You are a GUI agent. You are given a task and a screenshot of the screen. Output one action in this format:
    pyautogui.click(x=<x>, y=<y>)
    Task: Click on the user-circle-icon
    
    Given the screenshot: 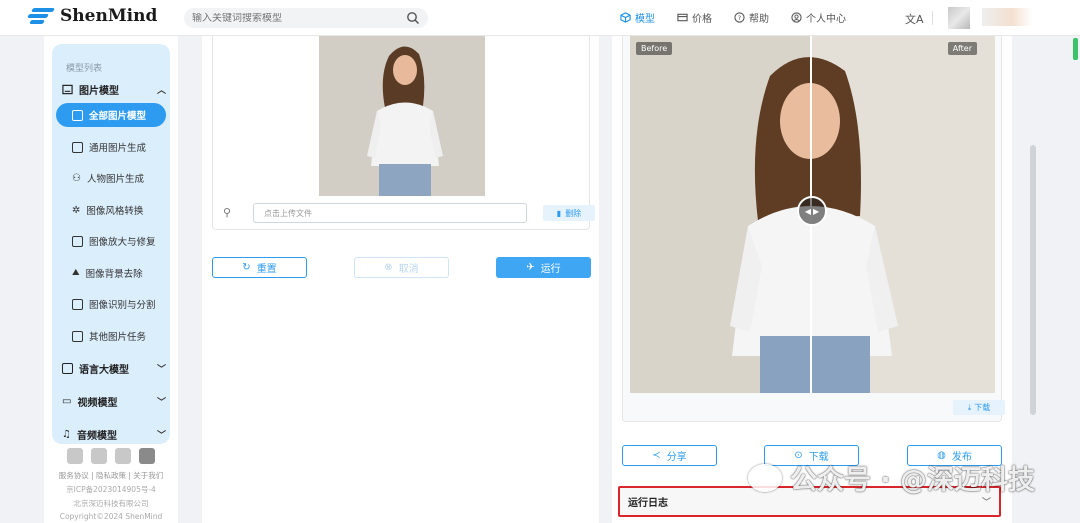 What is the action you would take?
    pyautogui.click(x=796, y=17)
    